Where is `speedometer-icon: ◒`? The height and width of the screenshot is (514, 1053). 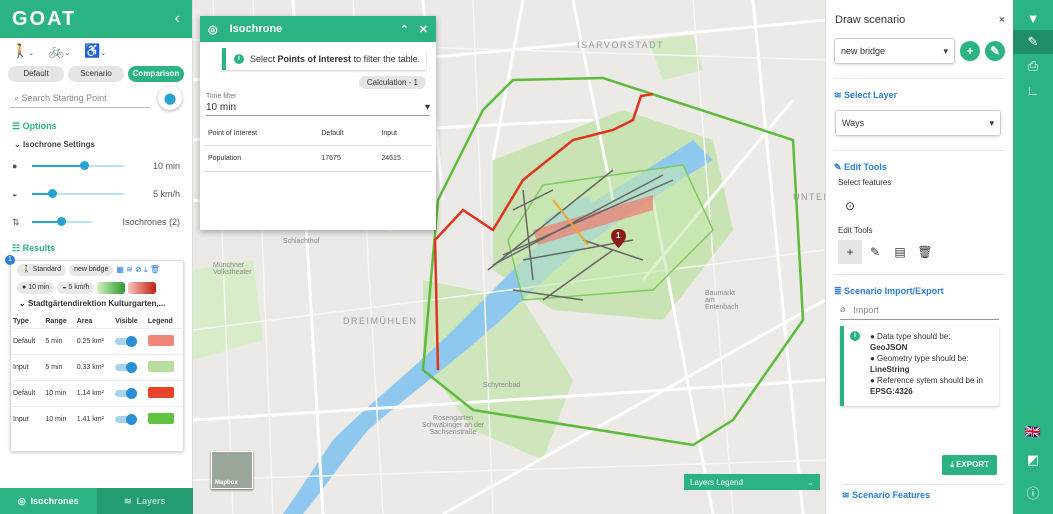
speedometer-icon: ◒ is located at coordinates (15, 194).